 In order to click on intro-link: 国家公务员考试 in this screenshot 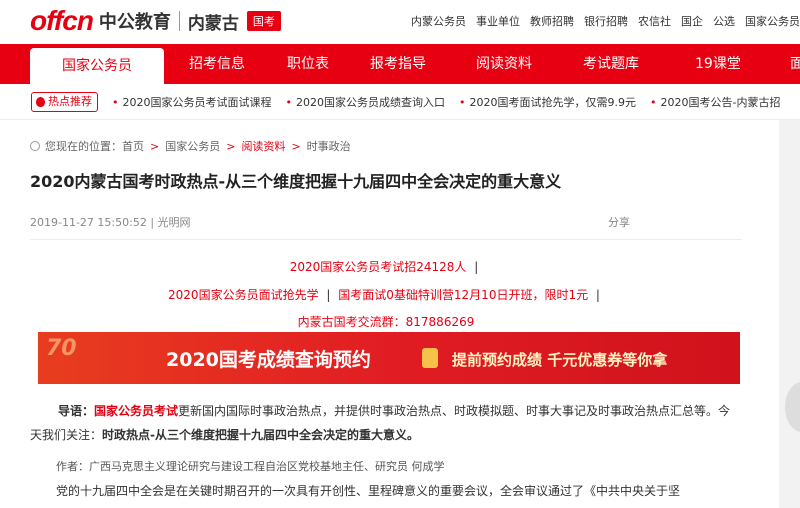, I will do `click(136, 411)`.